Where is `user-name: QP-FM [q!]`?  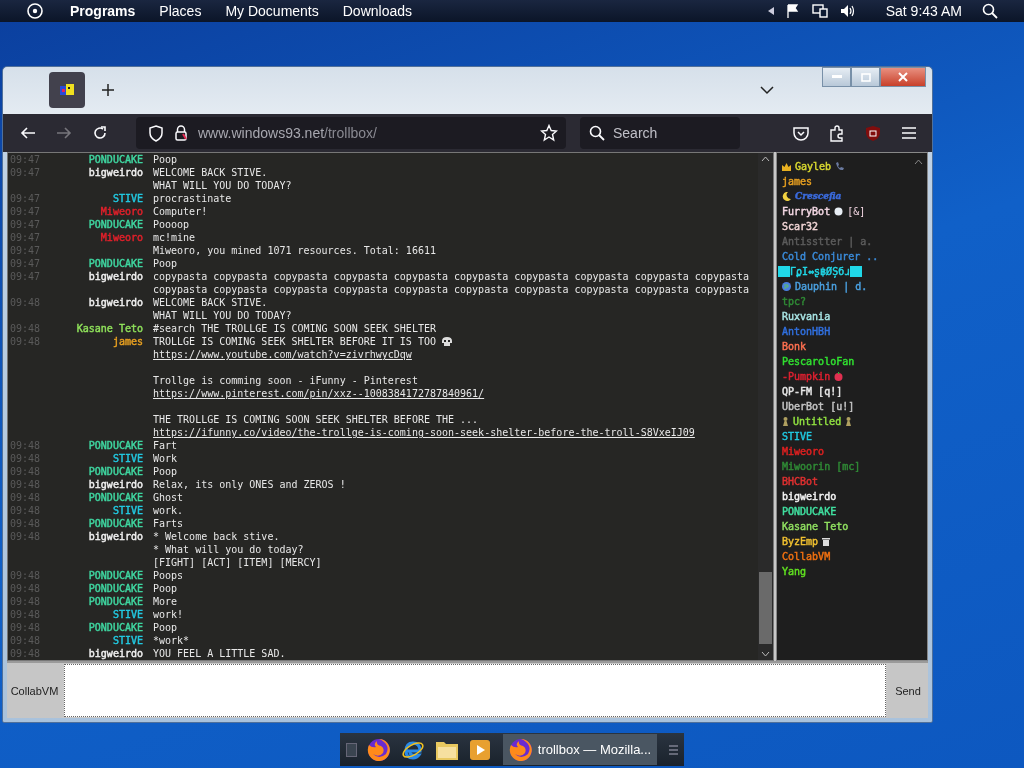
user-name: QP-FM [q!] is located at coordinates (812, 392).